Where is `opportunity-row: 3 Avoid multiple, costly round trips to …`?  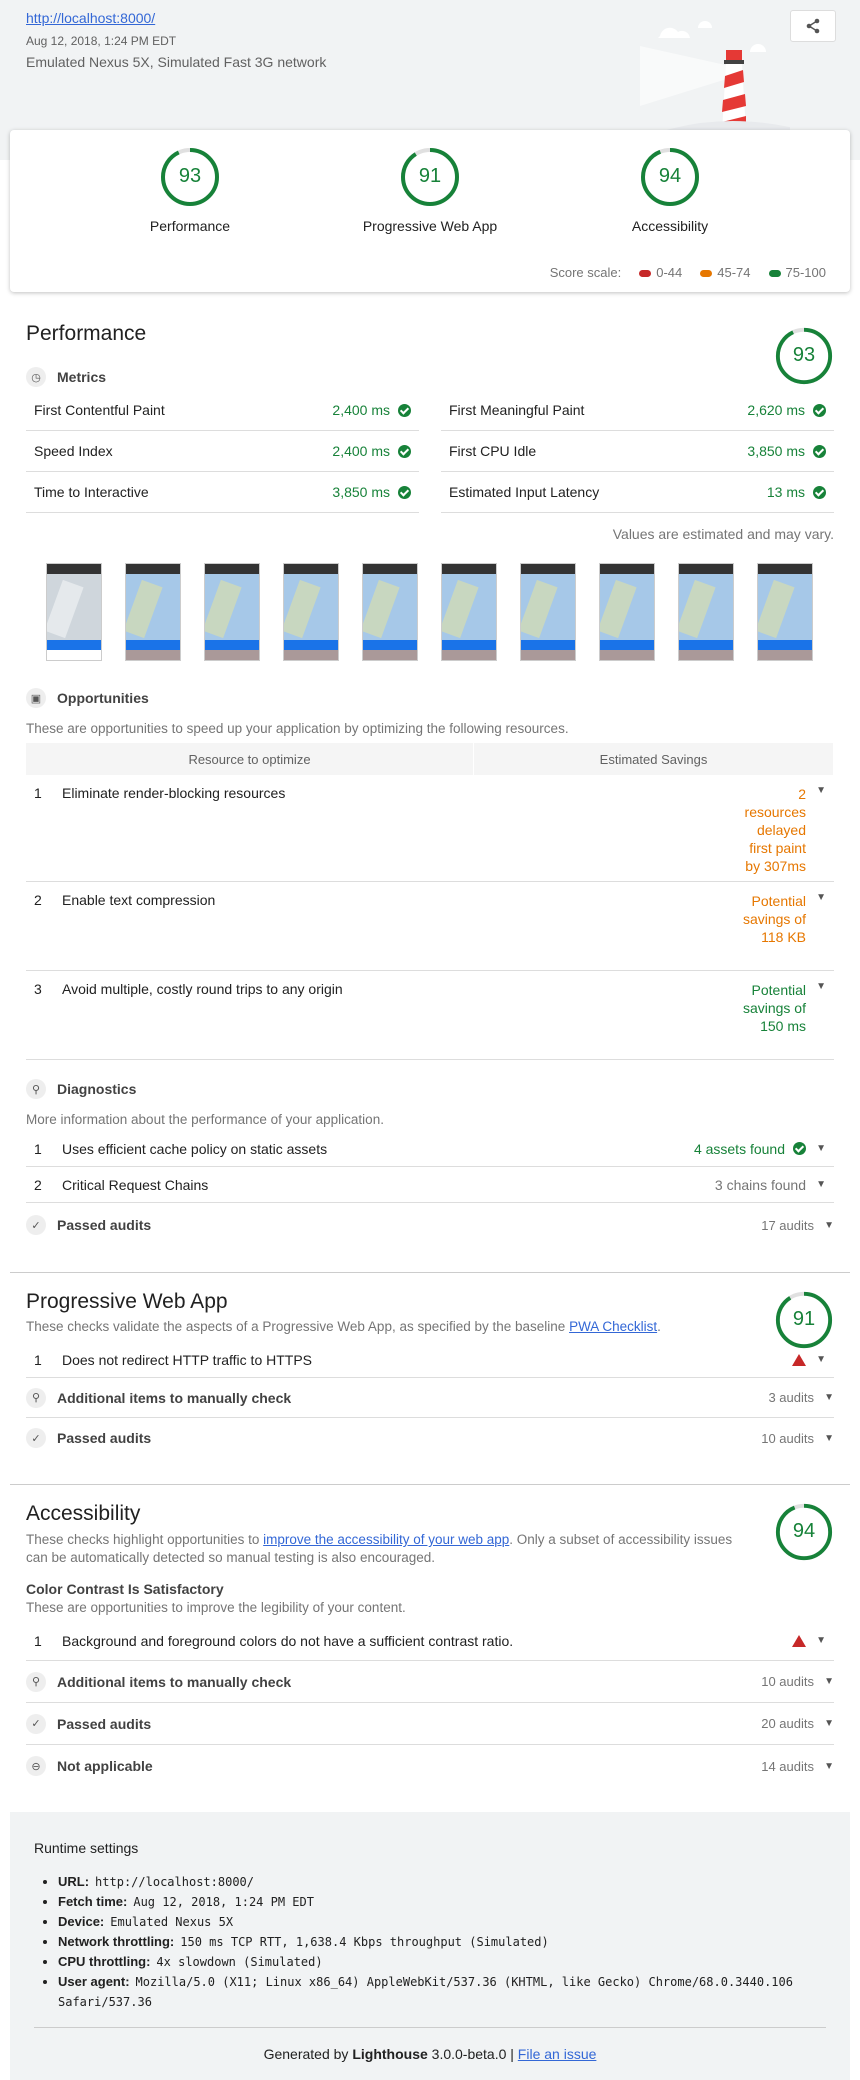 opportunity-row: 3 Avoid multiple, costly round trips to … is located at coordinates (430, 1015).